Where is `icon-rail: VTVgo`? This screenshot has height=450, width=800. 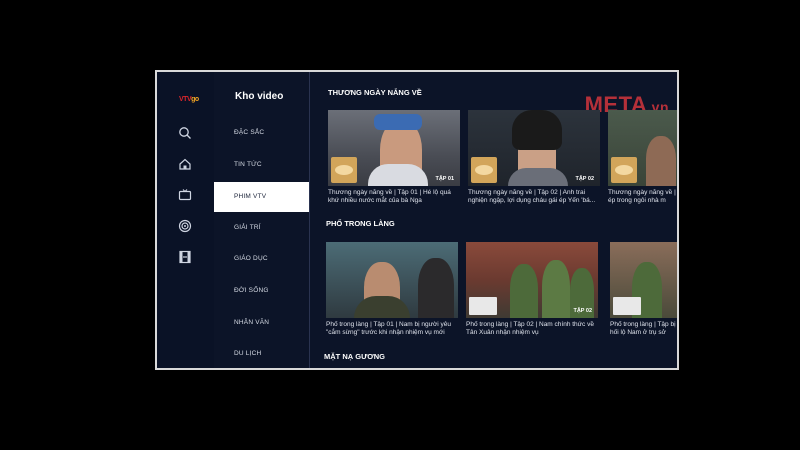
icon-rail: VTVgo is located at coordinates (185, 220).